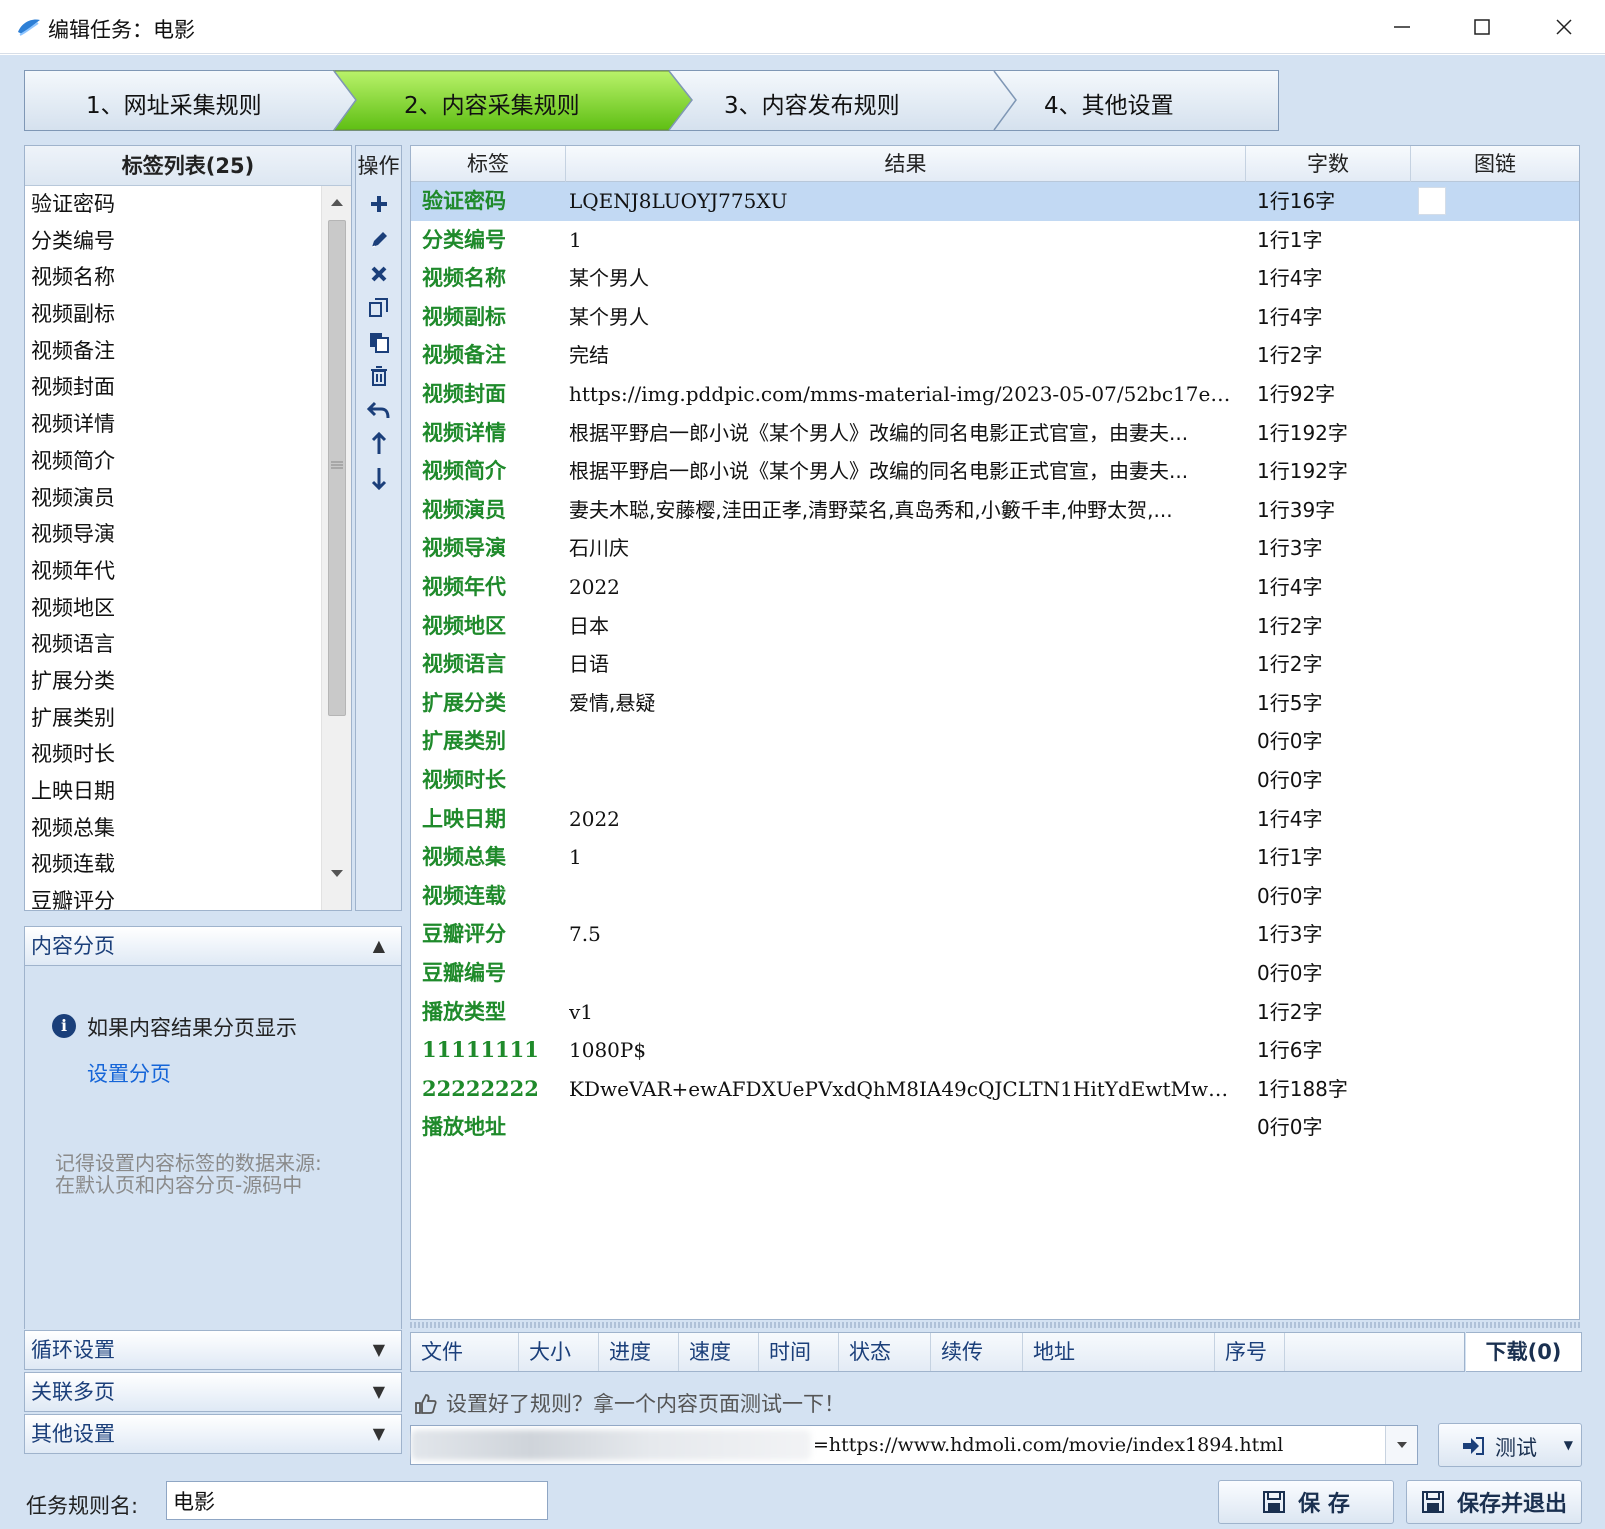 This screenshot has width=1605, height=1529. Describe the element at coordinates (995, 703) in the screenshot. I see `table-row: 扩展分类 爱情,悬疑 1行5字` at that location.